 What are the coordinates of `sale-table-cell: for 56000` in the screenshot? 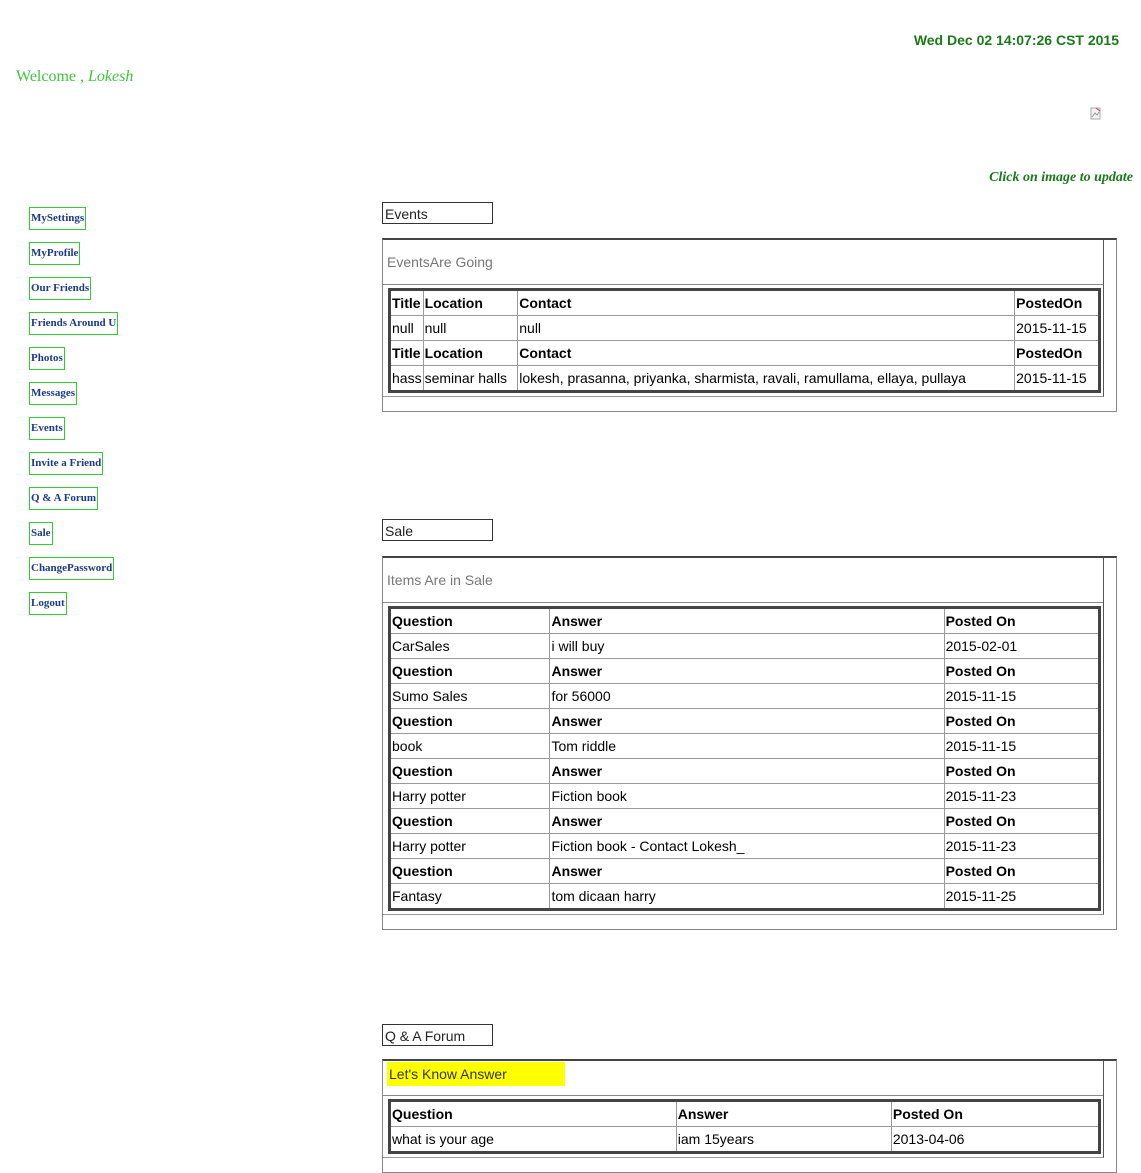 It's located at (747, 696).